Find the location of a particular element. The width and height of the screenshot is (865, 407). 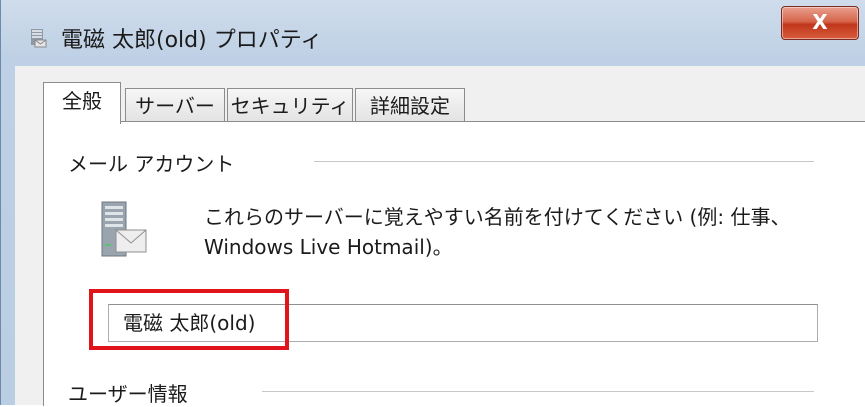

close-button: X is located at coordinates (820, 23).